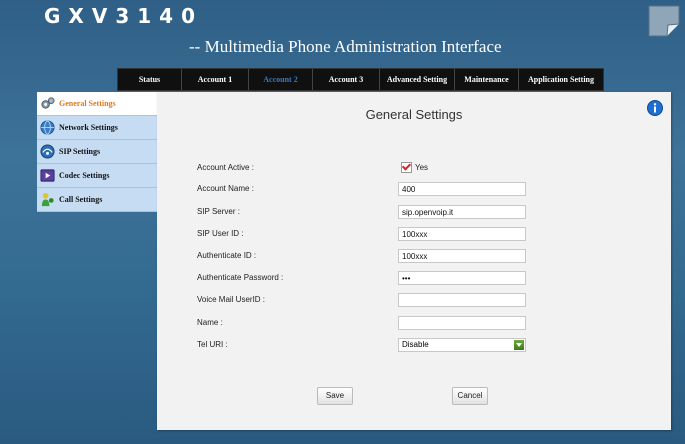 The width and height of the screenshot is (685, 444). I want to click on field-label: Authenticate ID :, so click(227, 255).